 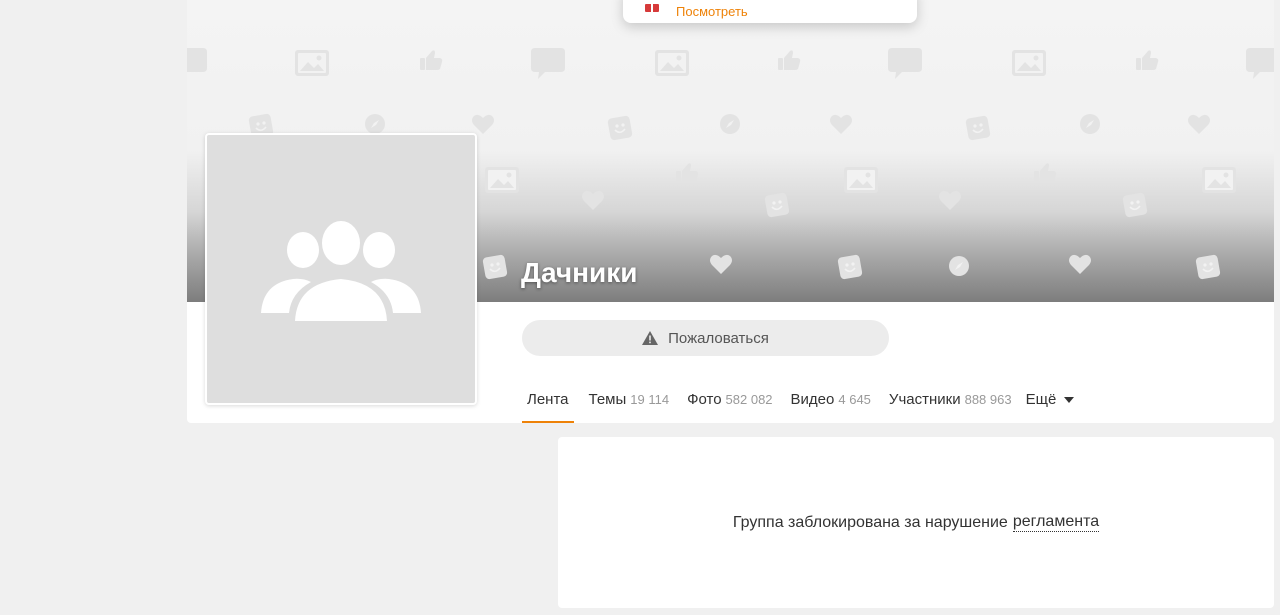 What do you see at coordinates (749, 399) in the screenshot?
I see `tab-count: 582 082` at bounding box center [749, 399].